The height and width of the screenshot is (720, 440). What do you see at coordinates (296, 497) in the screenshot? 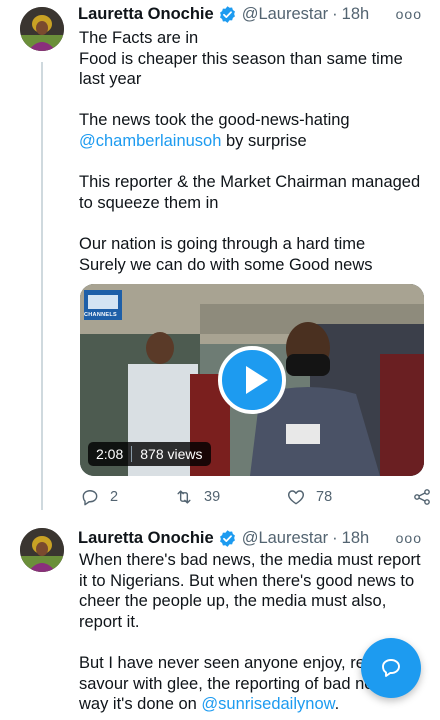
I see `heart-icon` at bounding box center [296, 497].